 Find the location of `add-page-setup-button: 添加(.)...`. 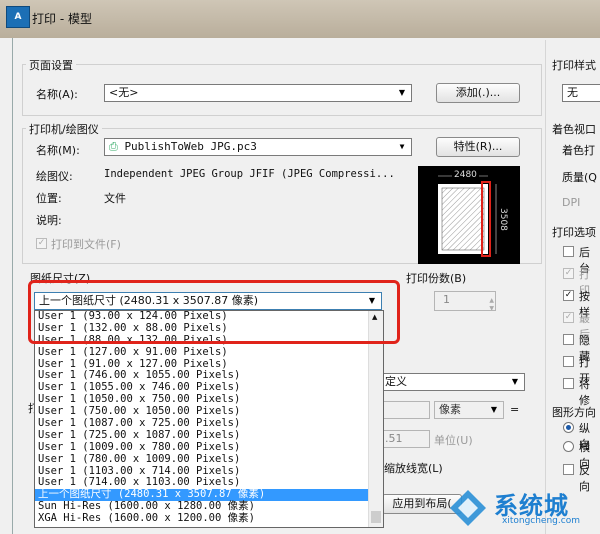

add-page-setup-button: 添加(.)... is located at coordinates (478, 93).